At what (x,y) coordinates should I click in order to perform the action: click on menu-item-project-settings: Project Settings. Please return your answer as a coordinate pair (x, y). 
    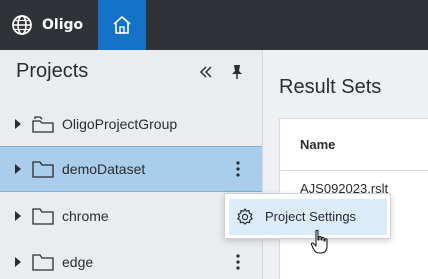
    Looking at the image, I should click on (308, 217).